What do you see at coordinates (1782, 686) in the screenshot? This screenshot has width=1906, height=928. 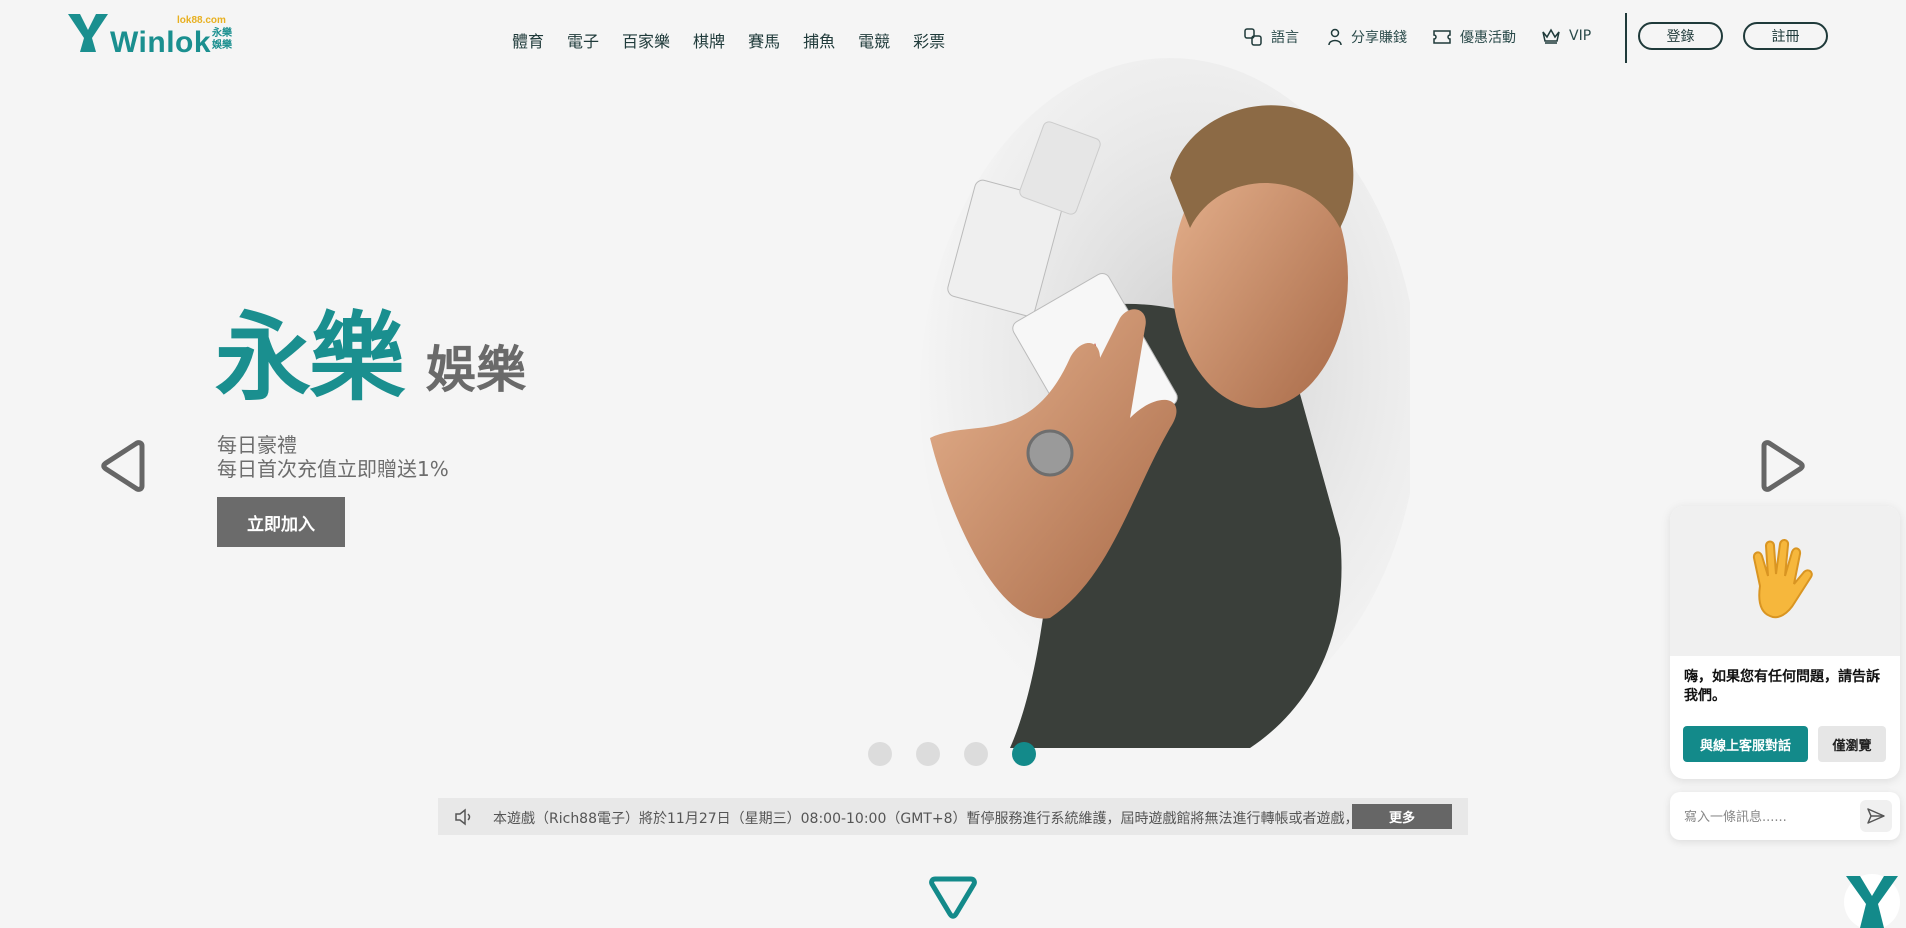 I see `chat-message: 嗨，如果您有任何問題，請告訴我們。` at bounding box center [1782, 686].